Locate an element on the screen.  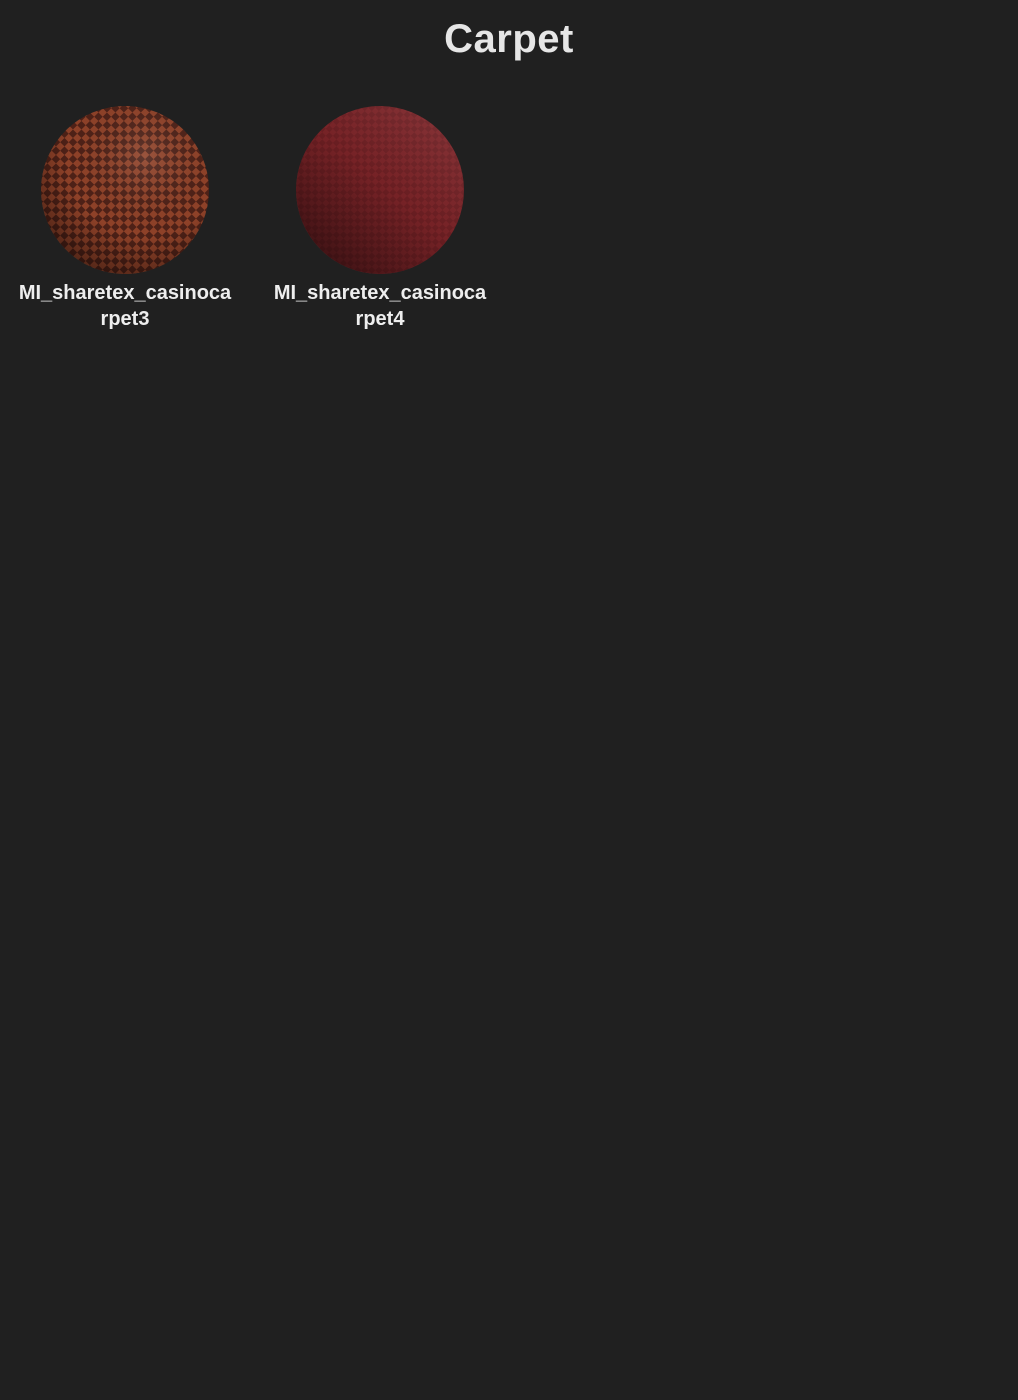
material-tile-casinocarpet3: MI_sharetex_casinoca rpet3 is located at coordinates (125, 218).